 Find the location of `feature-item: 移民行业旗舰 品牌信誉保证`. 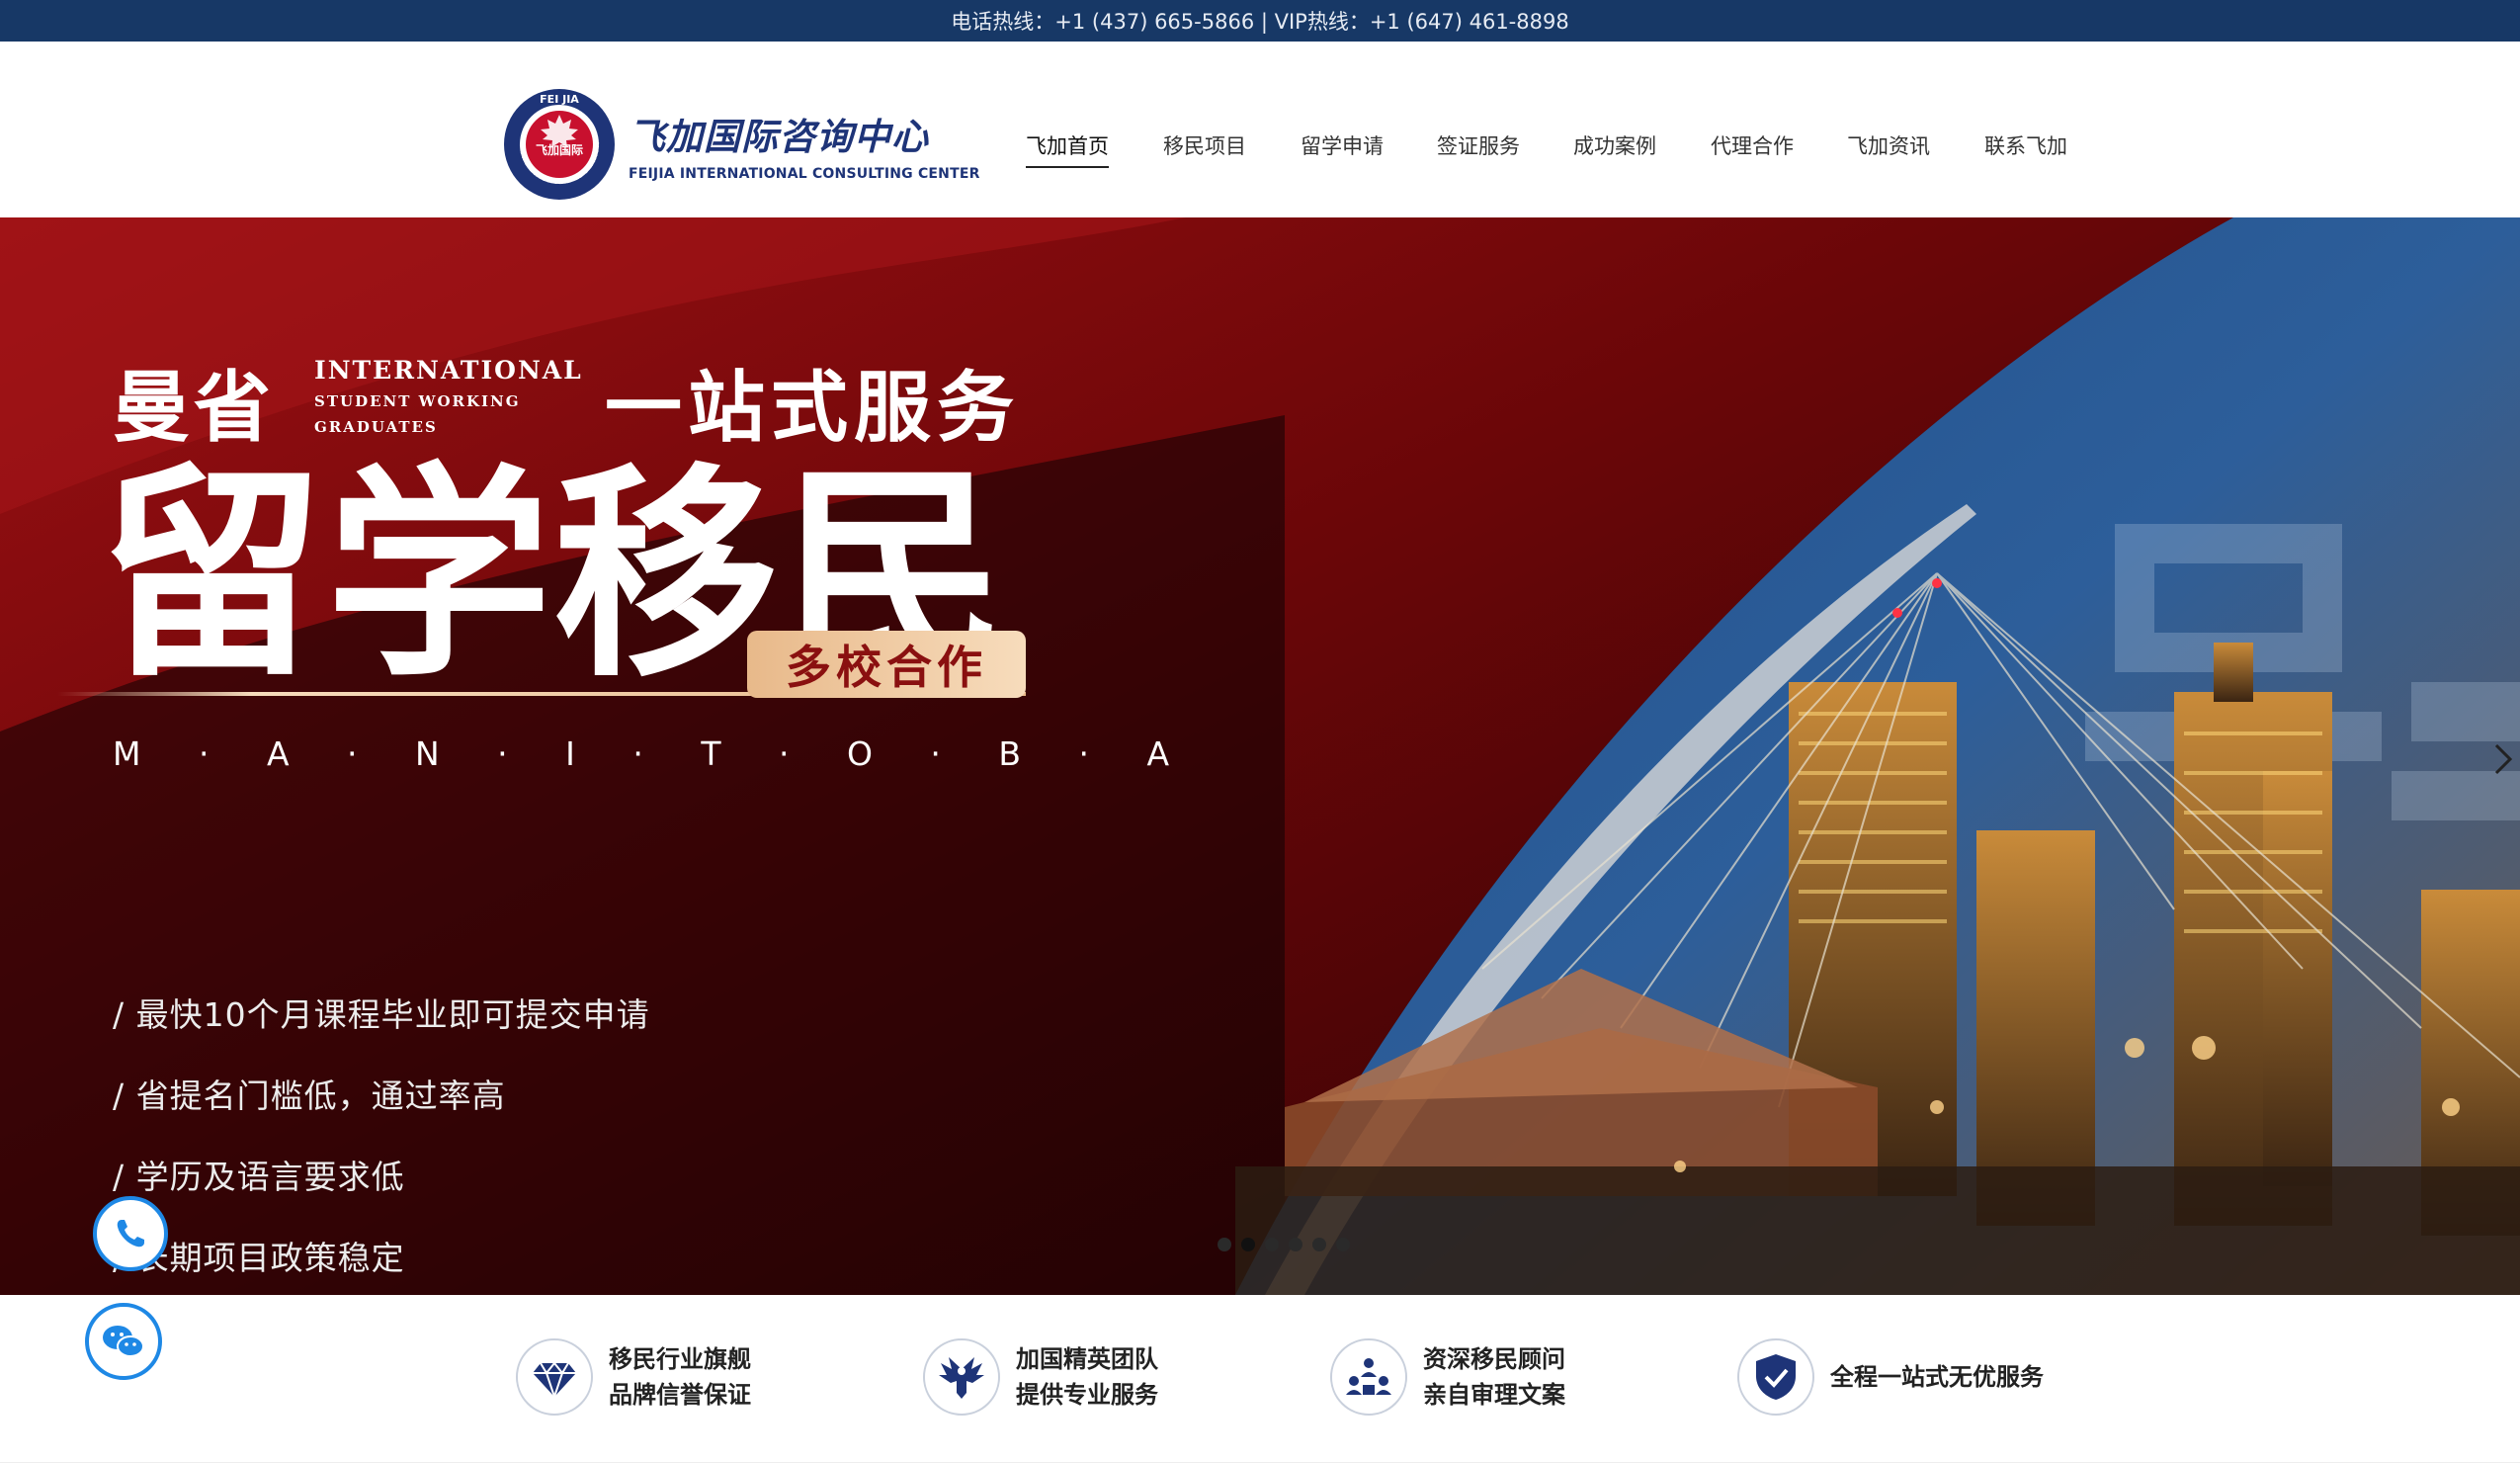

feature-item: 移民行业旗舰 品牌信誉保证 is located at coordinates (633, 1377).